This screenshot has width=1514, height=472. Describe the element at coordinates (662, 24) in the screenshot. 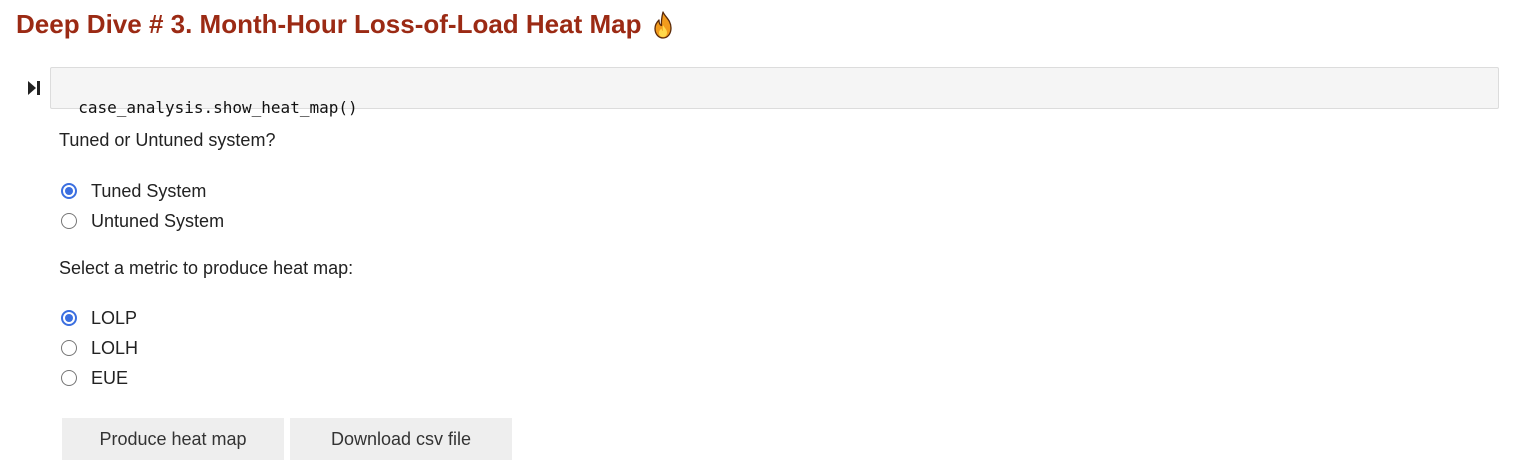

I see `flame-icon` at that location.